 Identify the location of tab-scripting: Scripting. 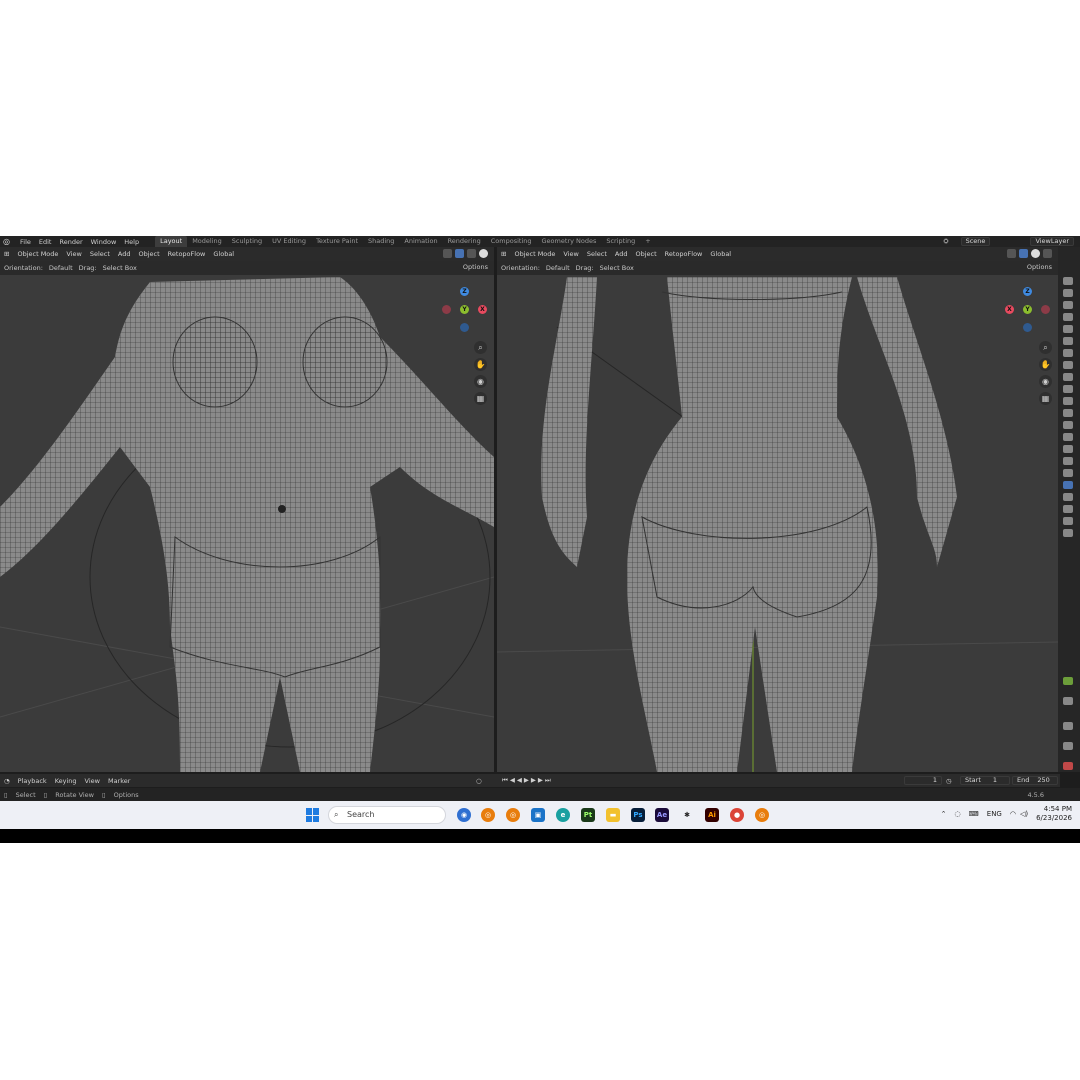
(620, 241).